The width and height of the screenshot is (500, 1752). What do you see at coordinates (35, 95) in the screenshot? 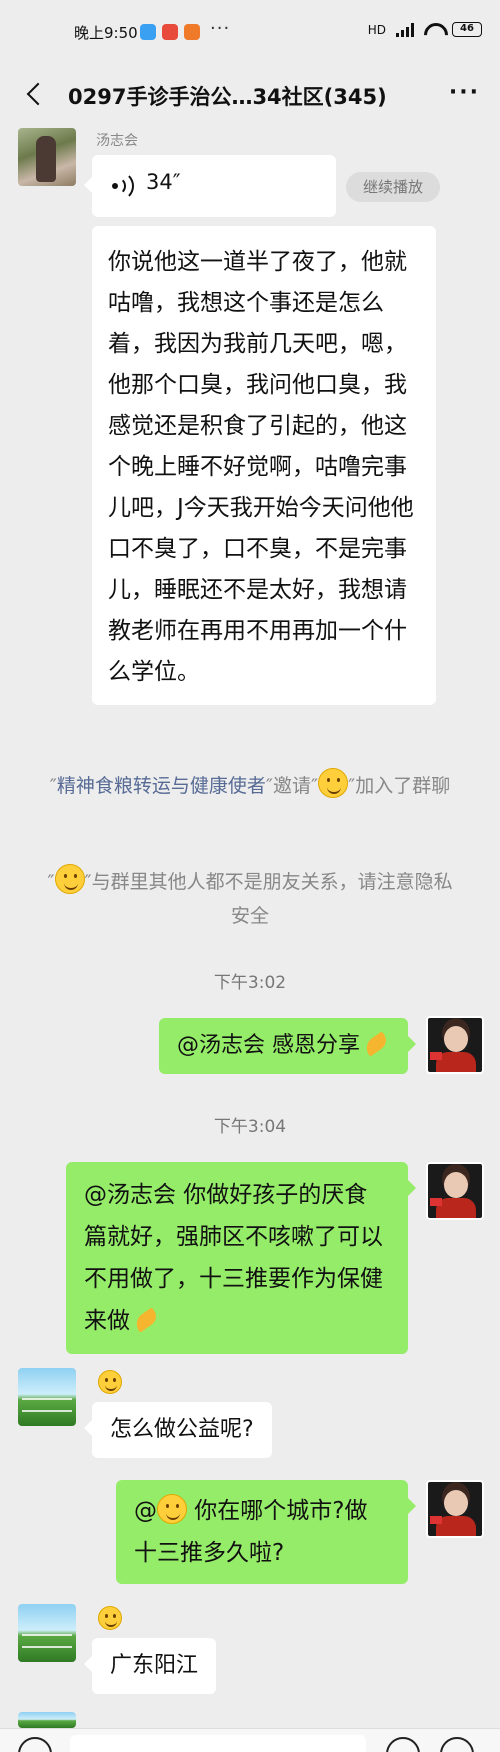
I see `back-arrow-icon` at bounding box center [35, 95].